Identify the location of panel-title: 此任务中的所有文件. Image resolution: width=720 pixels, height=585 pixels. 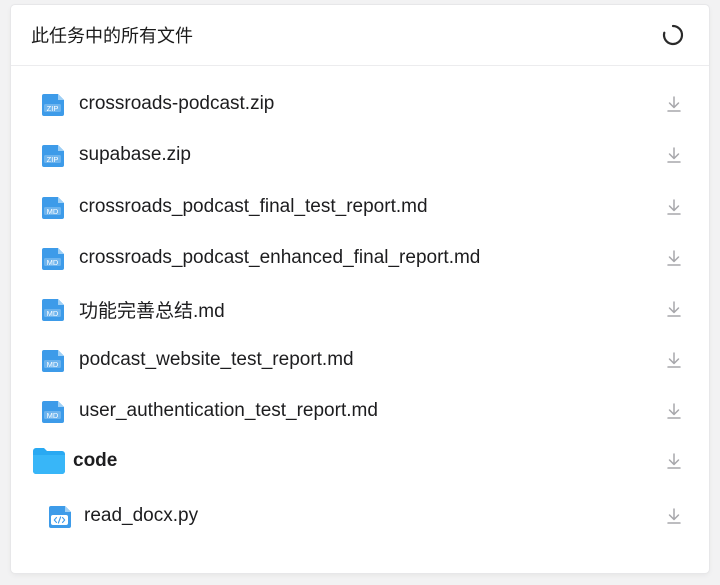
(112, 36).